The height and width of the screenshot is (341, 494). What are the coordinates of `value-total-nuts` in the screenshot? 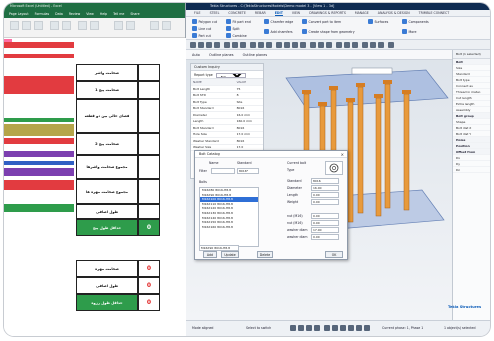 It's located at (149, 191).